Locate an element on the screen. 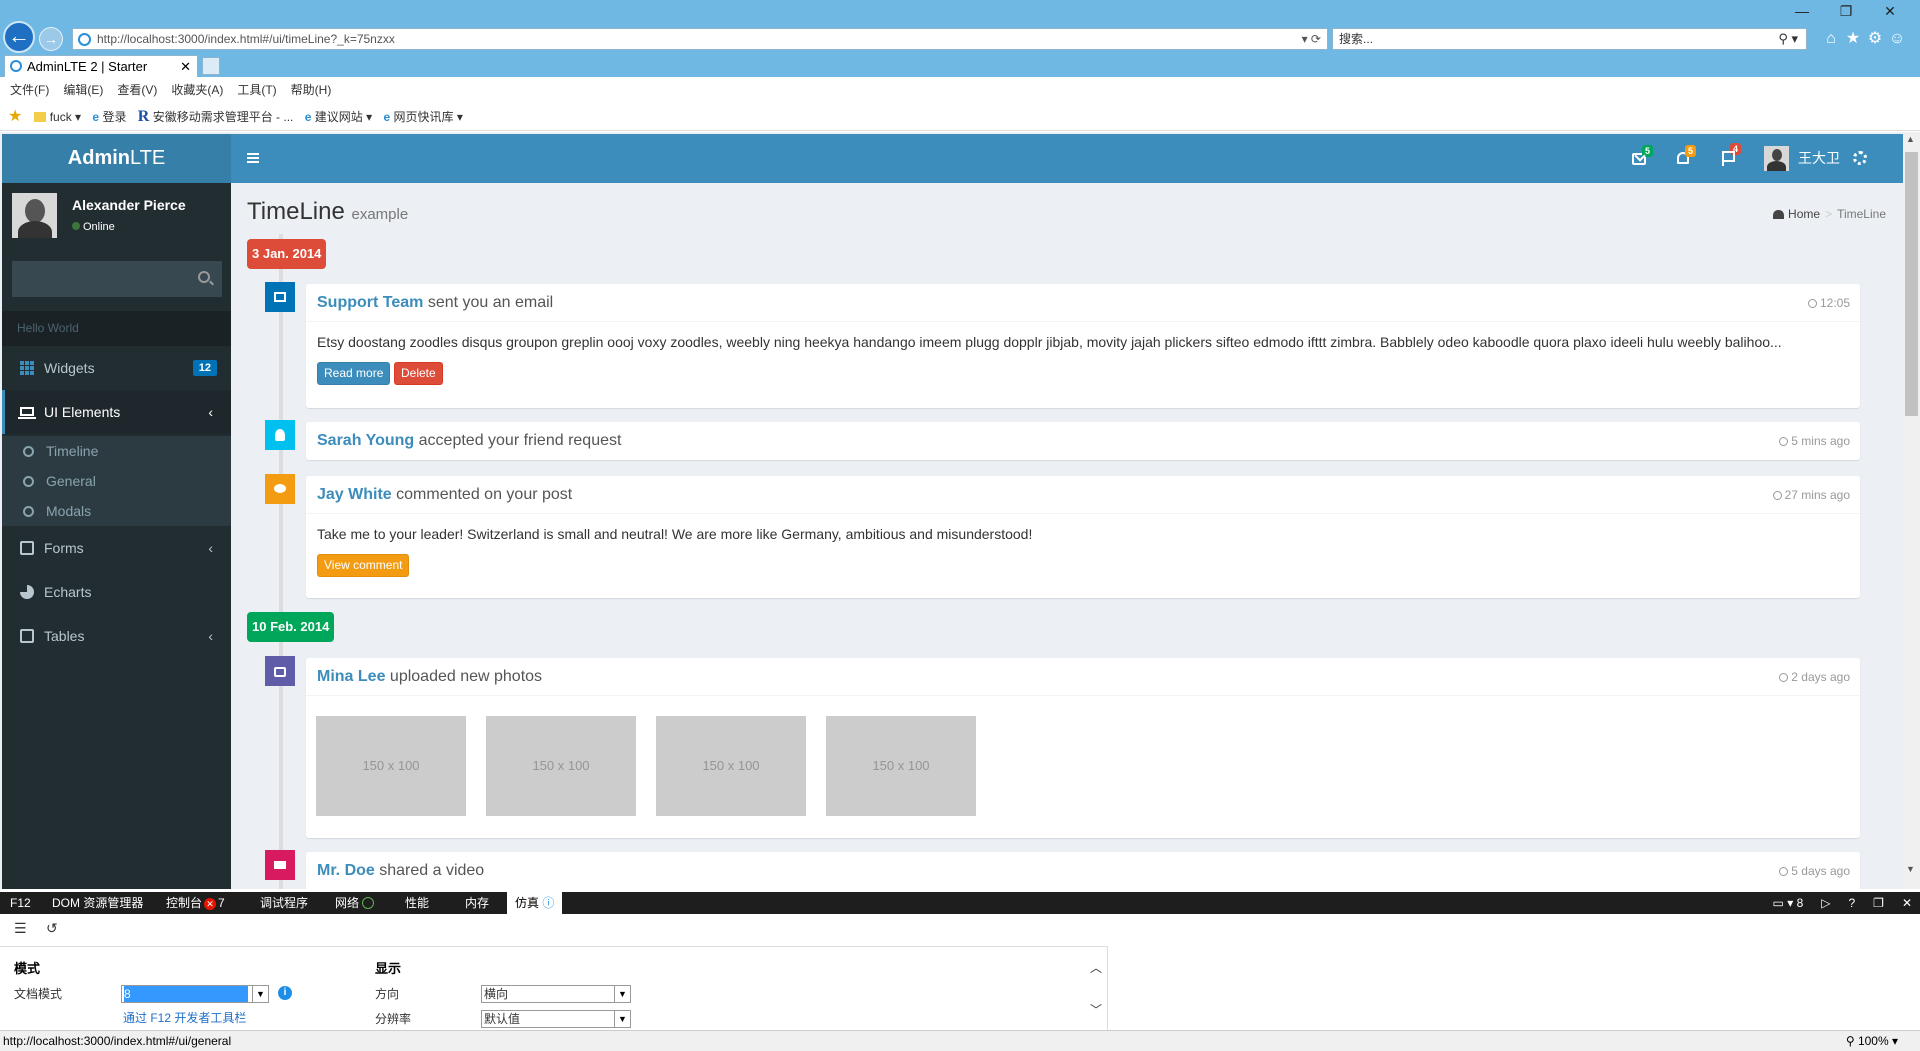  smiley-icon: ☺ is located at coordinates (1897, 39).